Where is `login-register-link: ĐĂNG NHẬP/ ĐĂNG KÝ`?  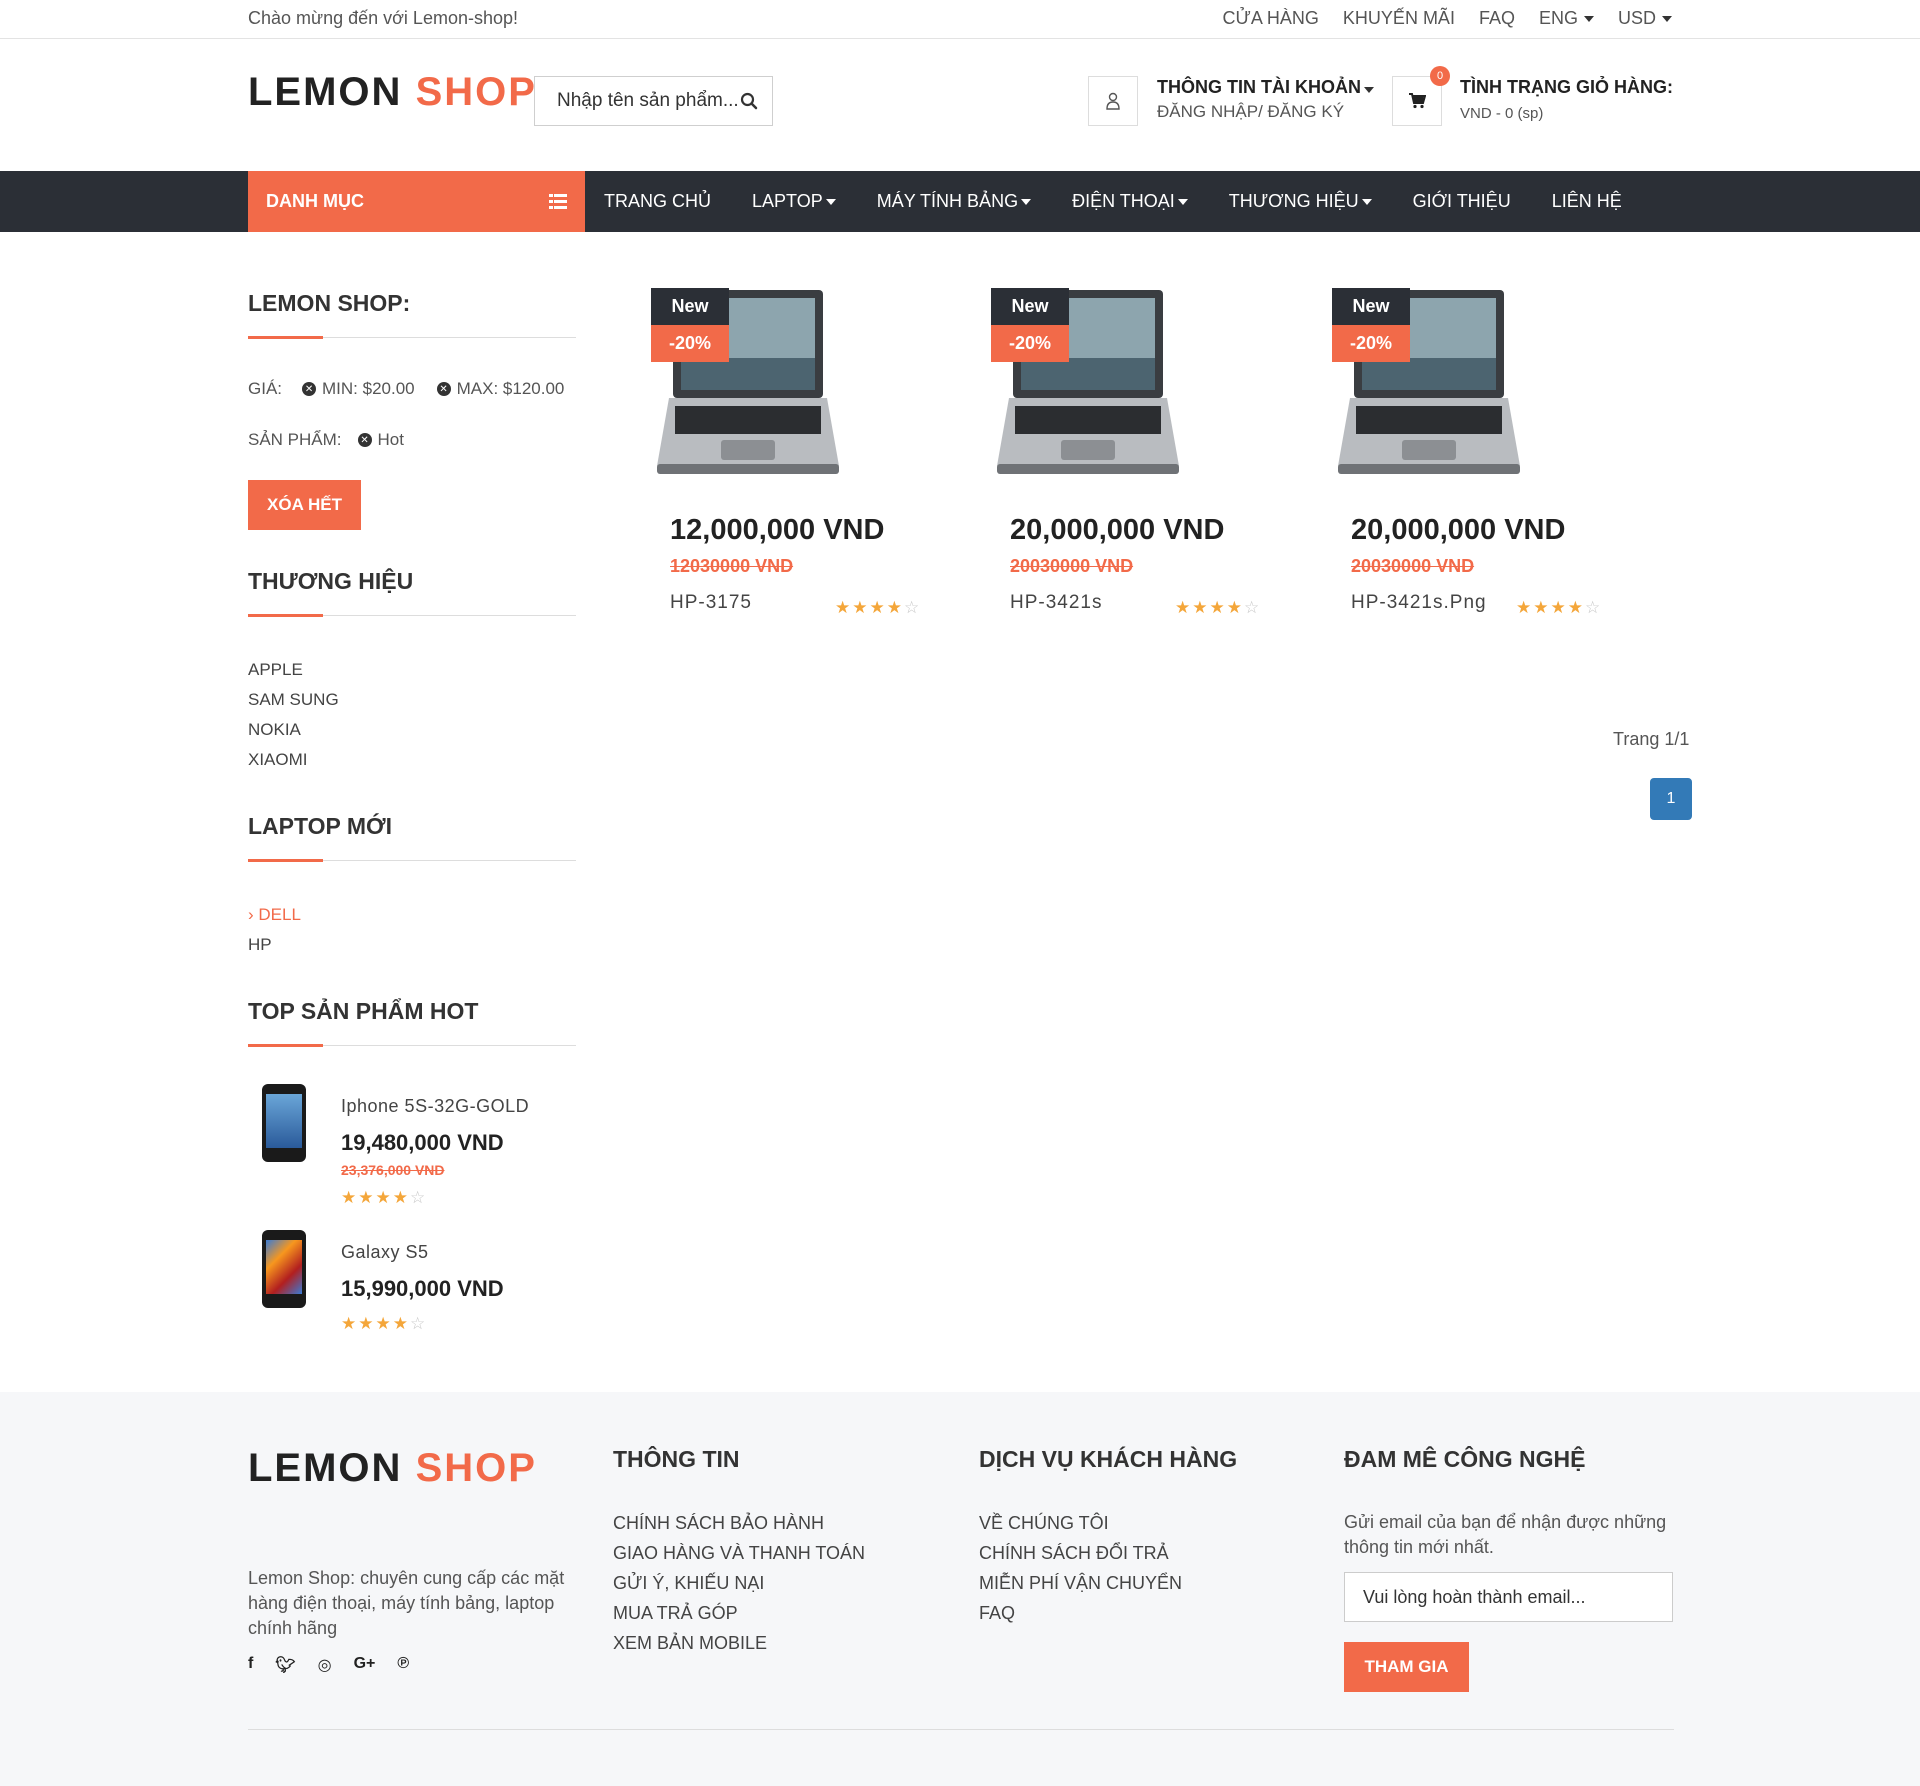 login-register-link: ĐĂNG NHẬP/ ĐĂNG KÝ is located at coordinates (1250, 112).